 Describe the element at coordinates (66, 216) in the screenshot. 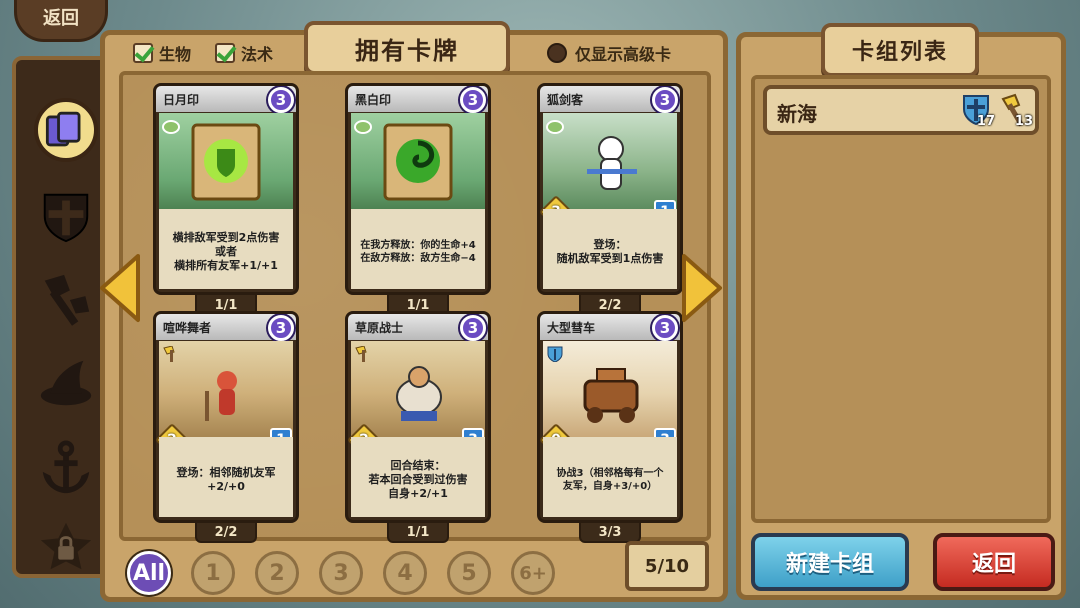

I see `shield-icon` at that location.